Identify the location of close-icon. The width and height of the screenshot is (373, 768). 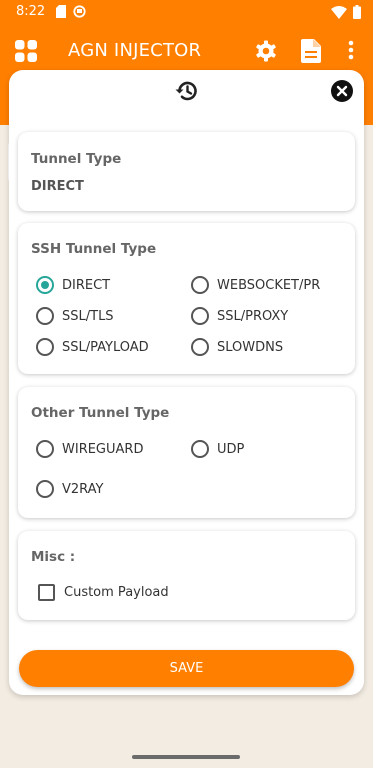
(342, 91).